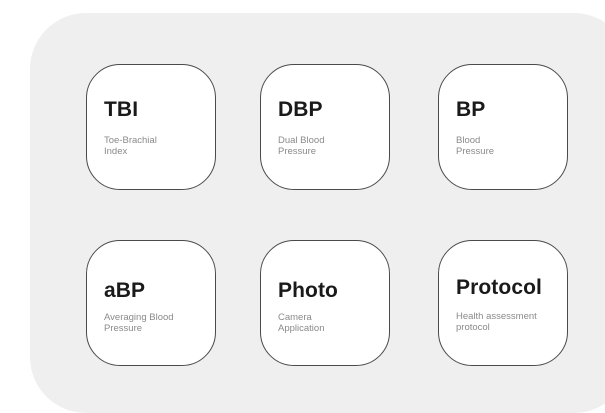  Describe the element at coordinates (325, 303) in the screenshot. I see `photo-tile: Photo Camera Application` at that location.